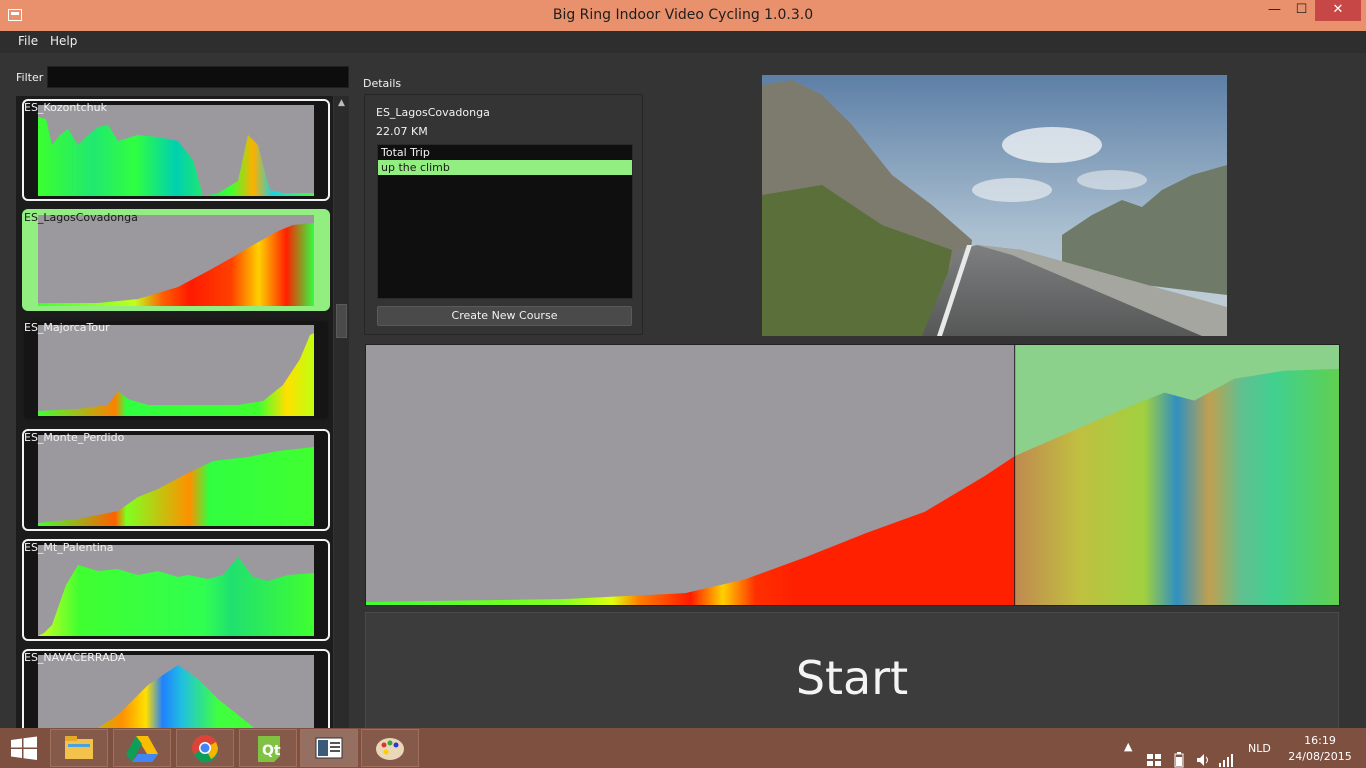  I want to click on course-item-kozontchuk: ES_Kozontchuk, so click(176, 150).